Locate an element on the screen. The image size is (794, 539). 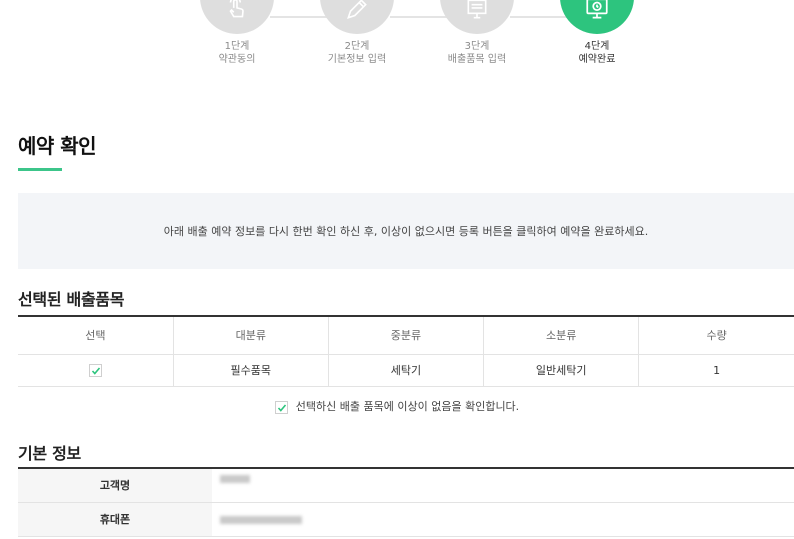
column-header: 선택 is located at coordinates (96, 335).